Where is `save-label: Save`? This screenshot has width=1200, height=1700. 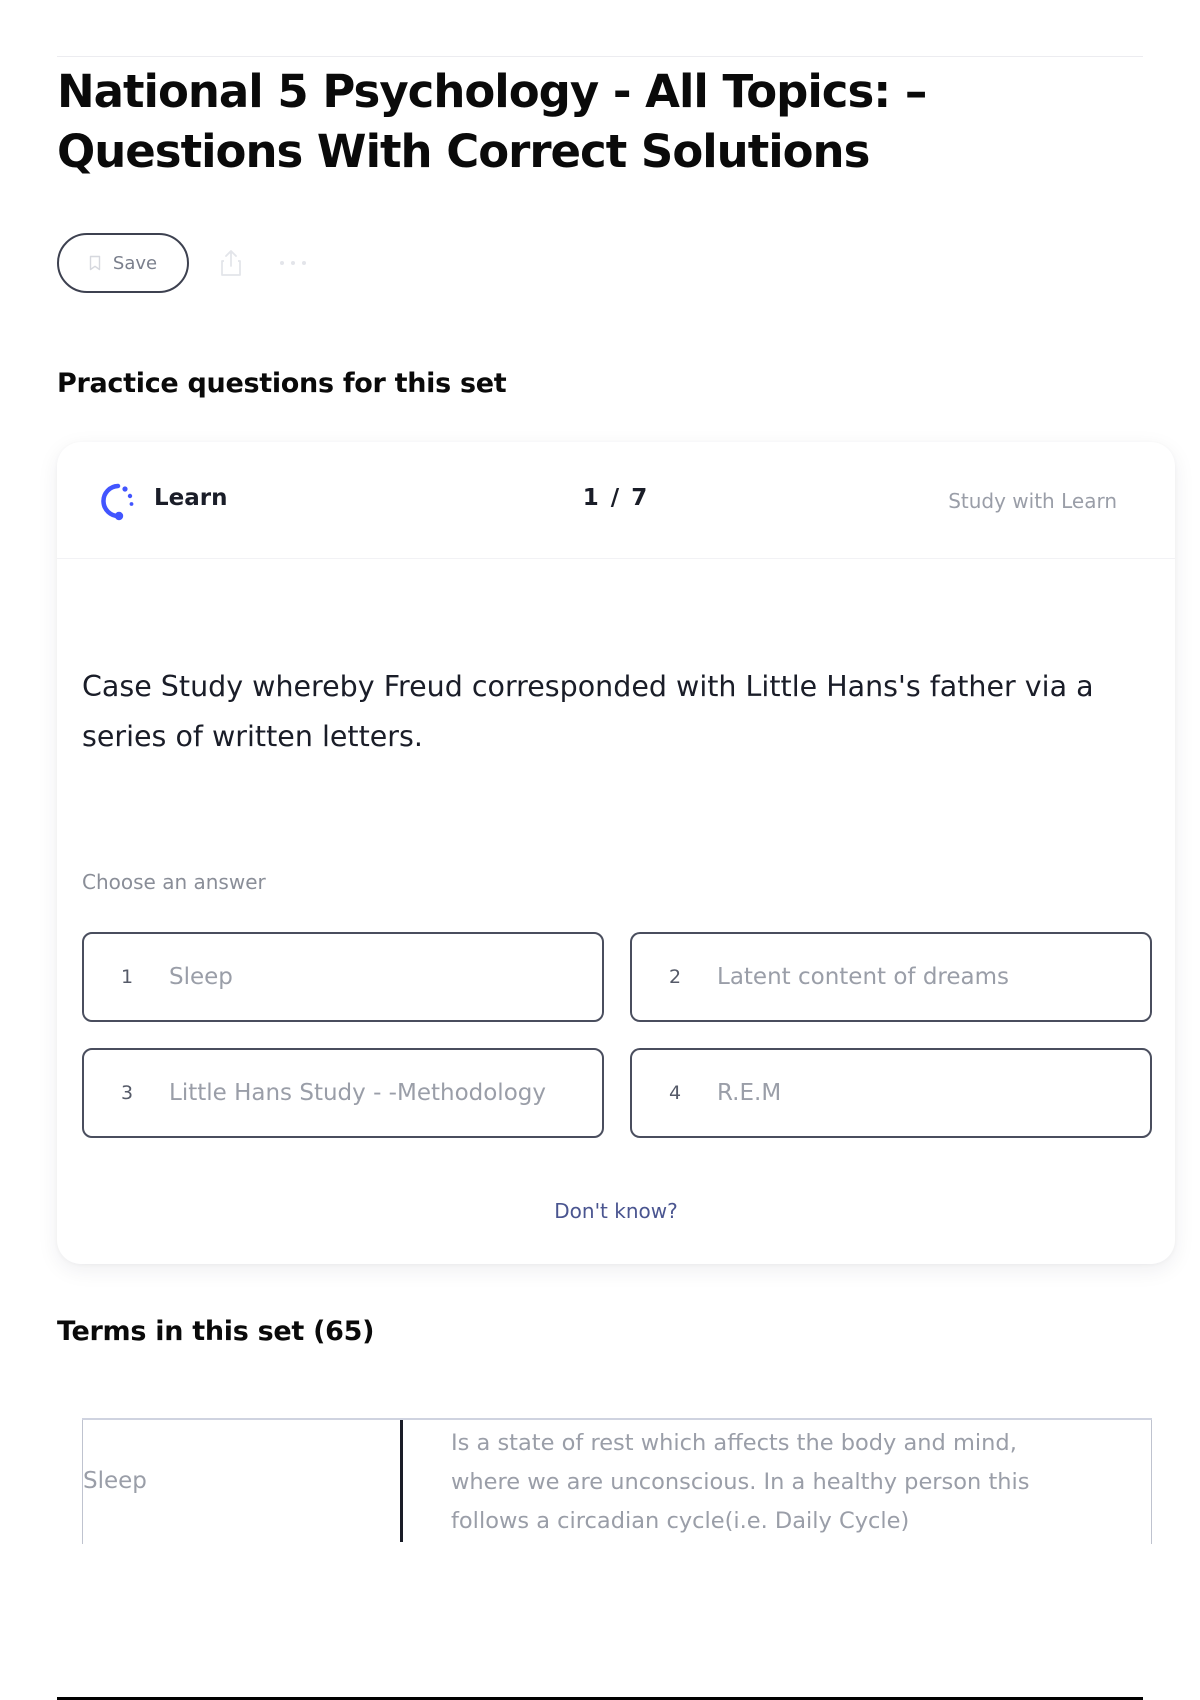
save-label: Save is located at coordinates (135, 263).